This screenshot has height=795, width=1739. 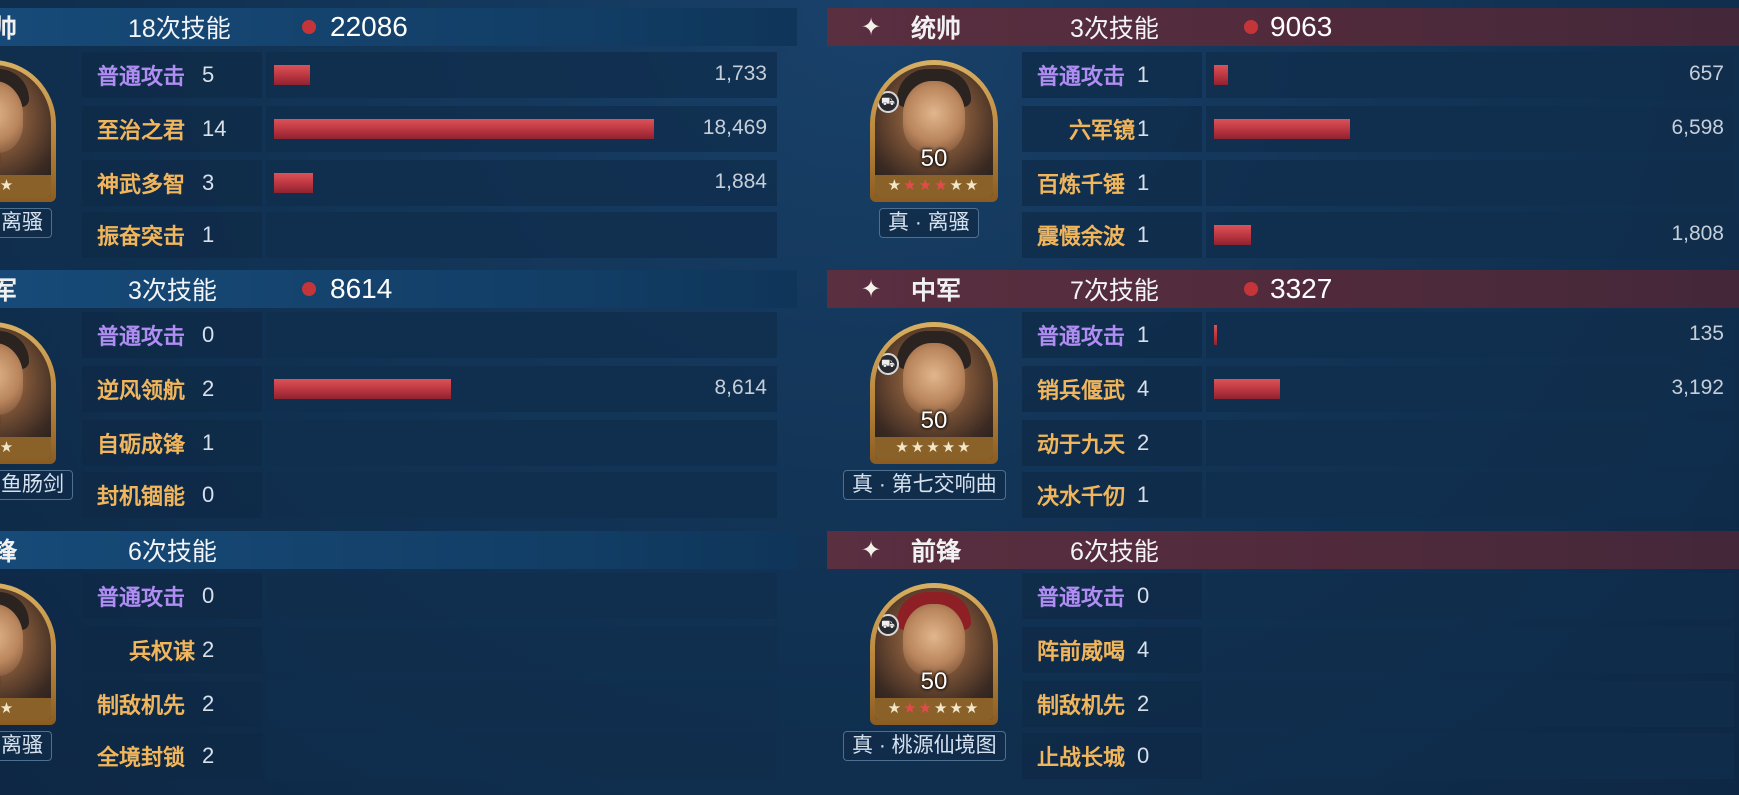 What do you see at coordinates (1301, 288) in the screenshot?
I see `damage-total: 3327` at bounding box center [1301, 288].